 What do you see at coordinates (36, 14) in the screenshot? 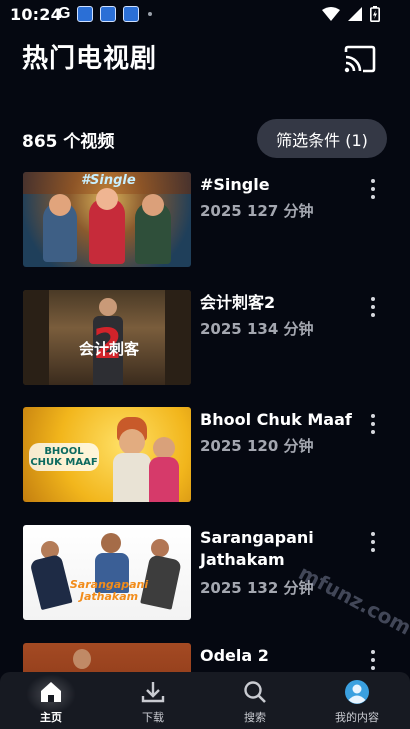
I see `status-time: 10:24` at bounding box center [36, 14].